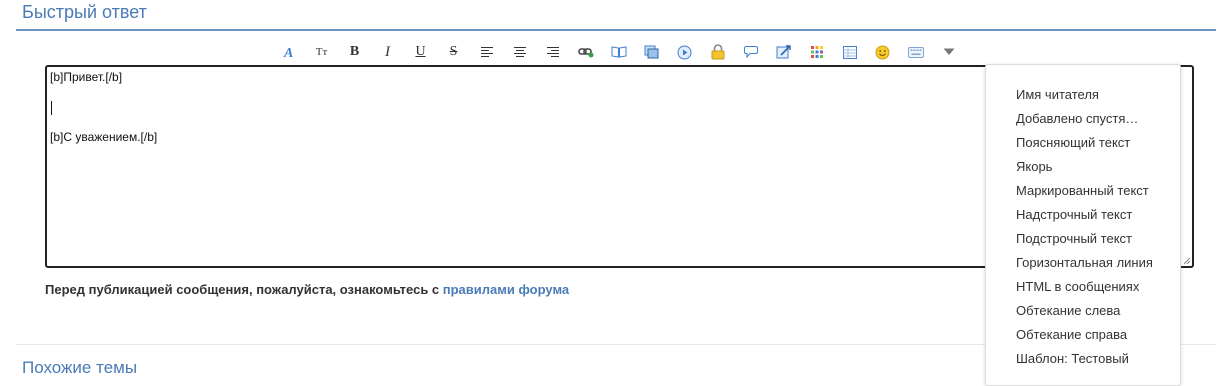 The image size is (1225, 386). I want to click on quote-icon, so click(750, 52).